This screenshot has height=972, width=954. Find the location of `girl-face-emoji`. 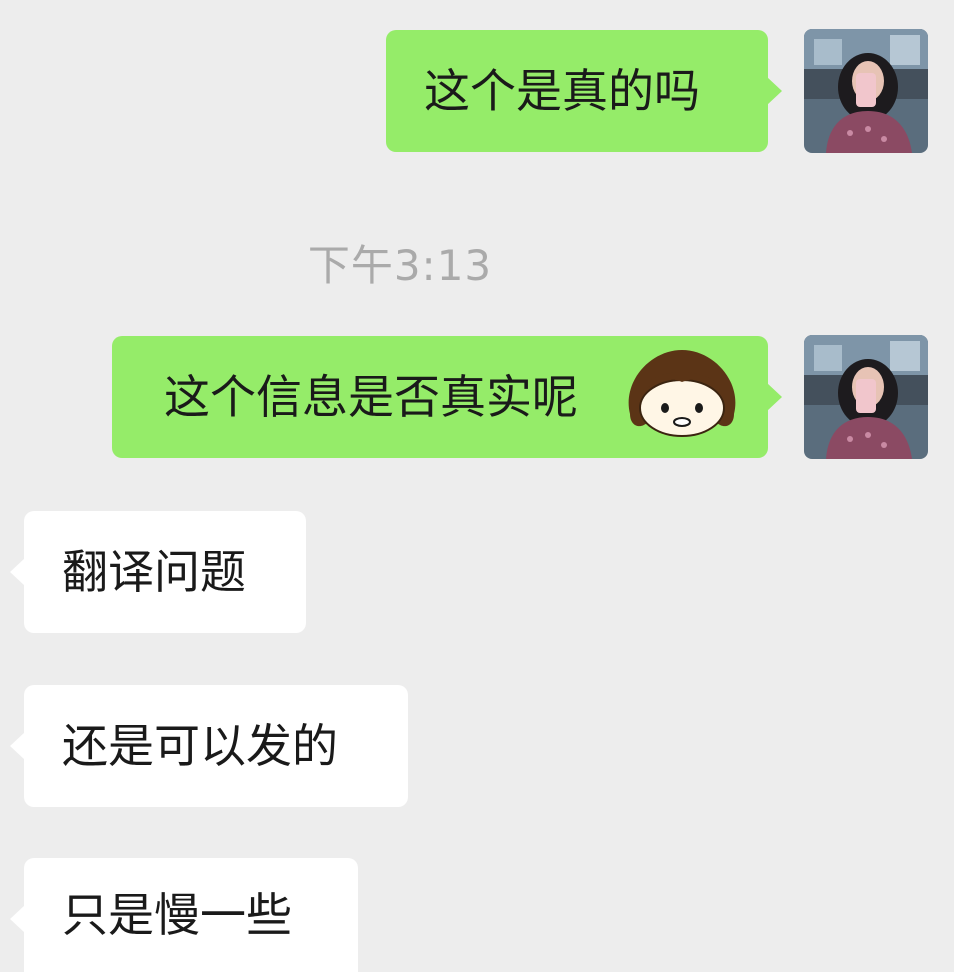

girl-face-emoji is located at coordinates (682, 395).